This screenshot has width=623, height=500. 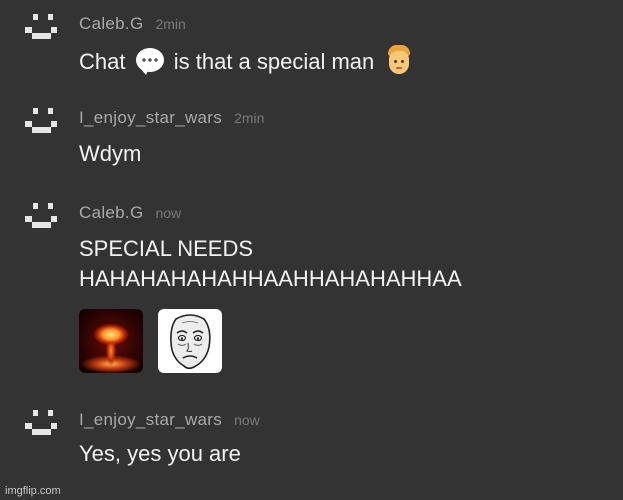 I want to click on message-text-part: Chat, so click(x=102, y=61).